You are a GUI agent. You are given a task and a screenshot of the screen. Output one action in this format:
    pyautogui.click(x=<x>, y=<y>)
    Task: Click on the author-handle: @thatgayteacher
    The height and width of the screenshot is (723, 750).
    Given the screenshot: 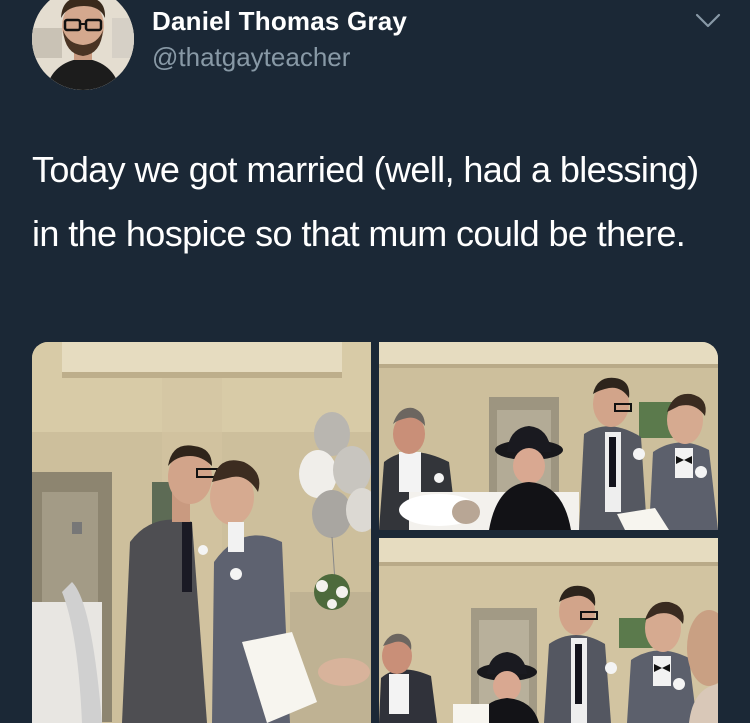 What is the action you would take?
    pyautogui.click(x=251, y=57)
    